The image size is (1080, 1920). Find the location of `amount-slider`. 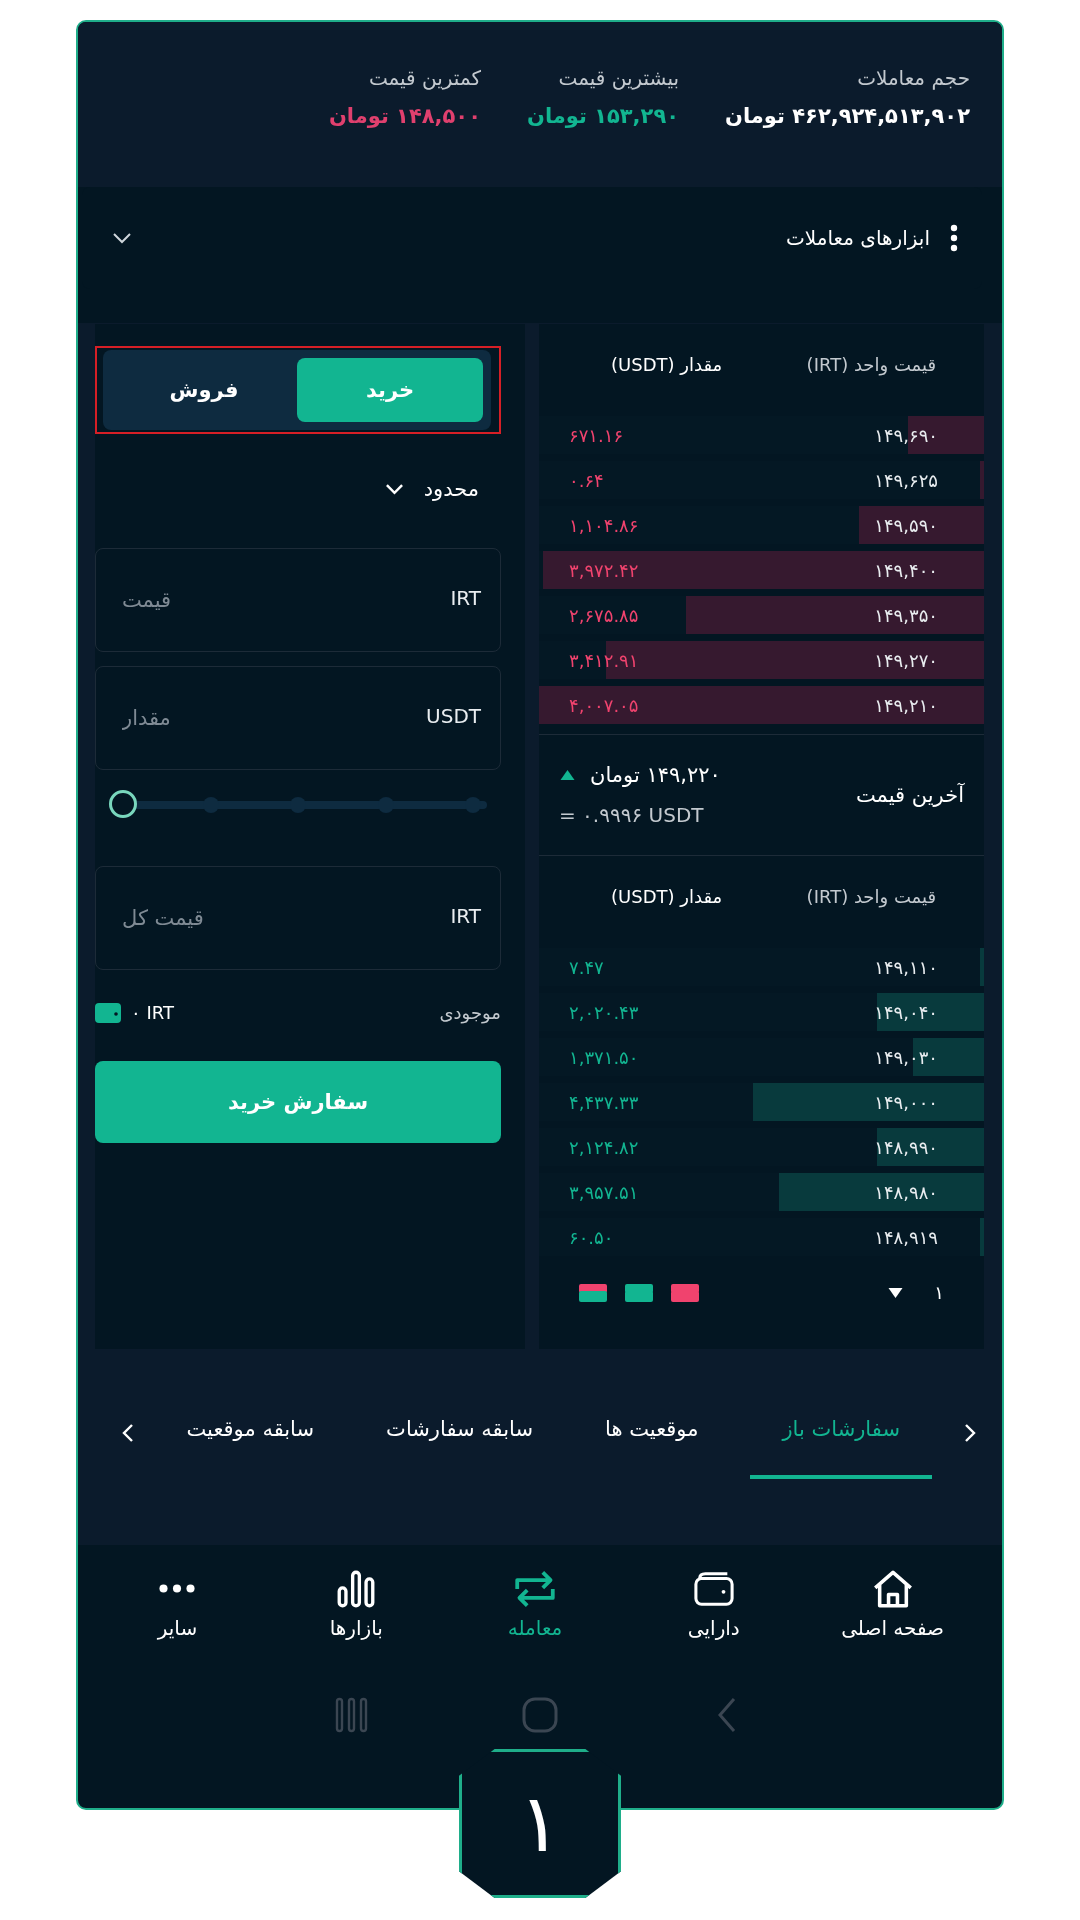

amount-slider is located at coordinates (298, 805).